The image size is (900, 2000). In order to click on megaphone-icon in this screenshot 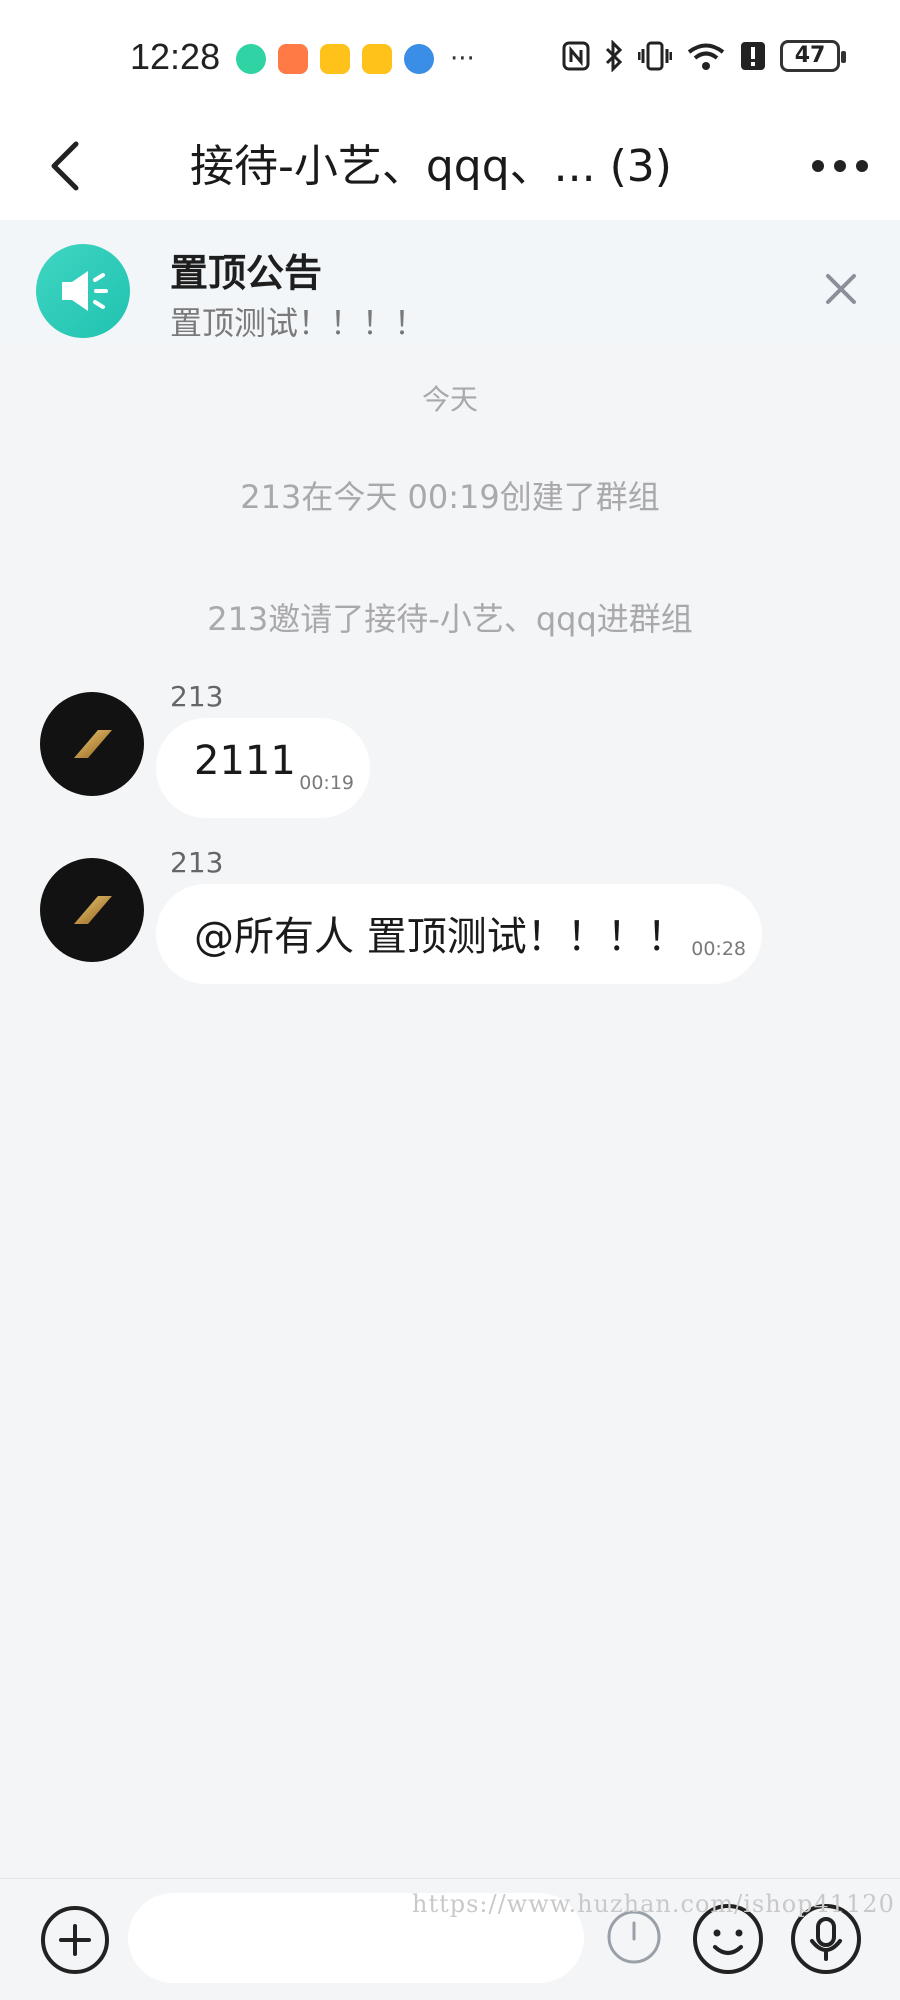, I will do `click(83, 291)`.